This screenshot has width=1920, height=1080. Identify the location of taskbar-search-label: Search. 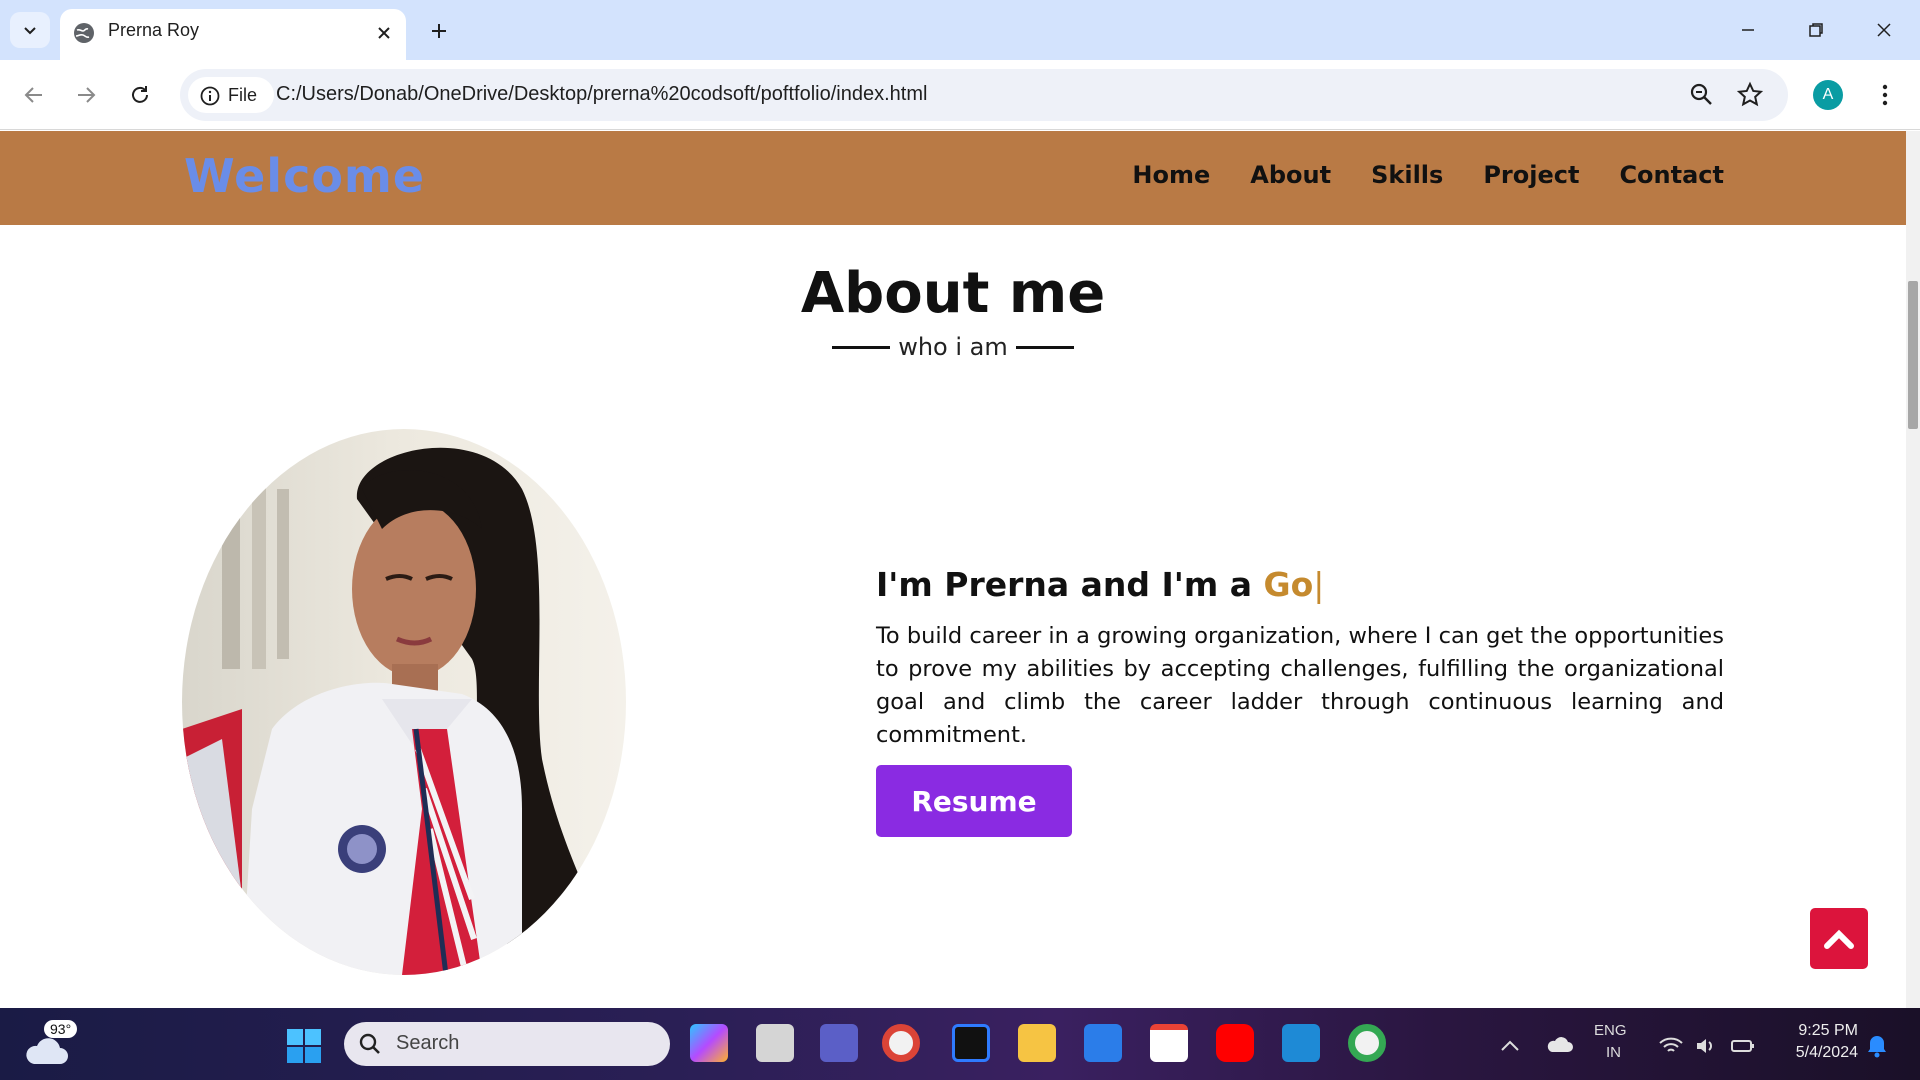
(428, 1043).